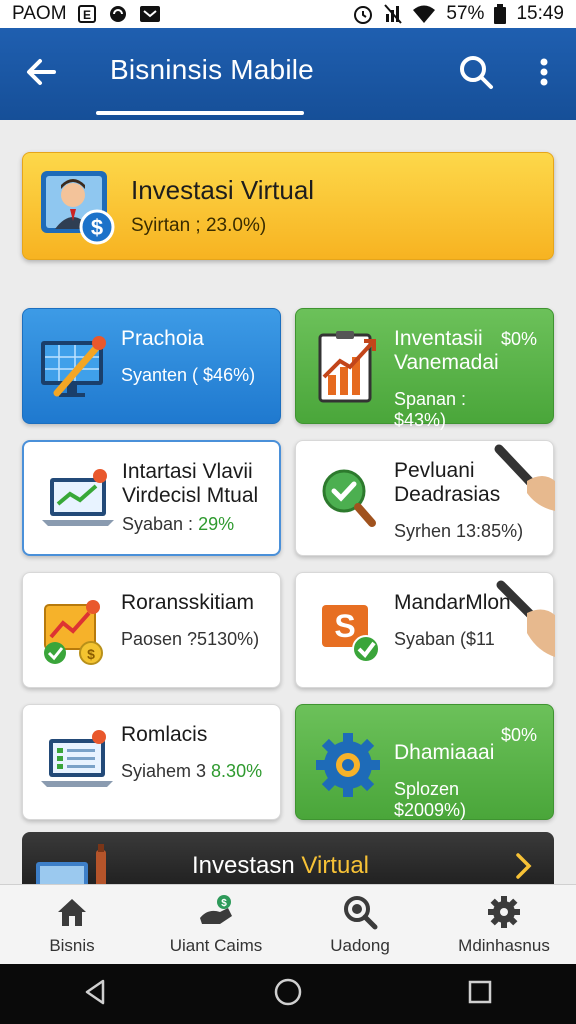 Image resolution: width=576 pixels, height=1024 pixels. What do you see at coordinates (72, 864) in the screenshot?
I see `laptop-bottle-icon` at bounding box center [72, 864].